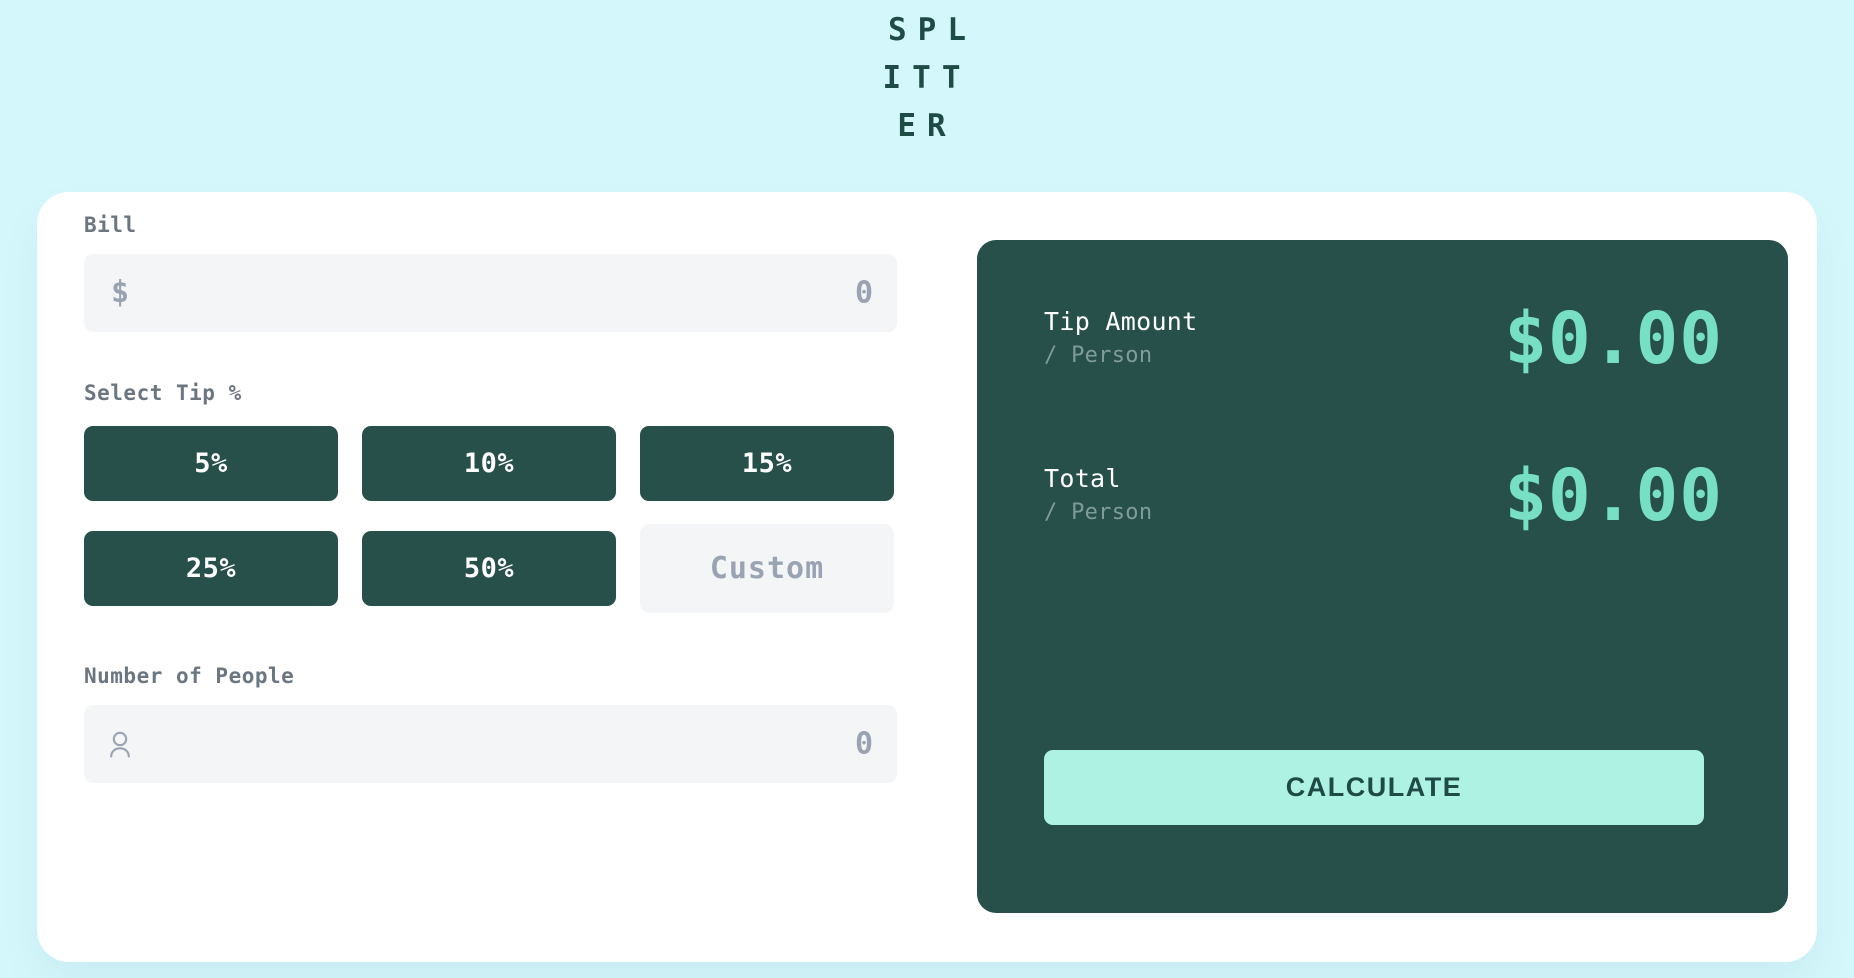  I want to click on total-labels: Total / Person, so click(1098, 495).